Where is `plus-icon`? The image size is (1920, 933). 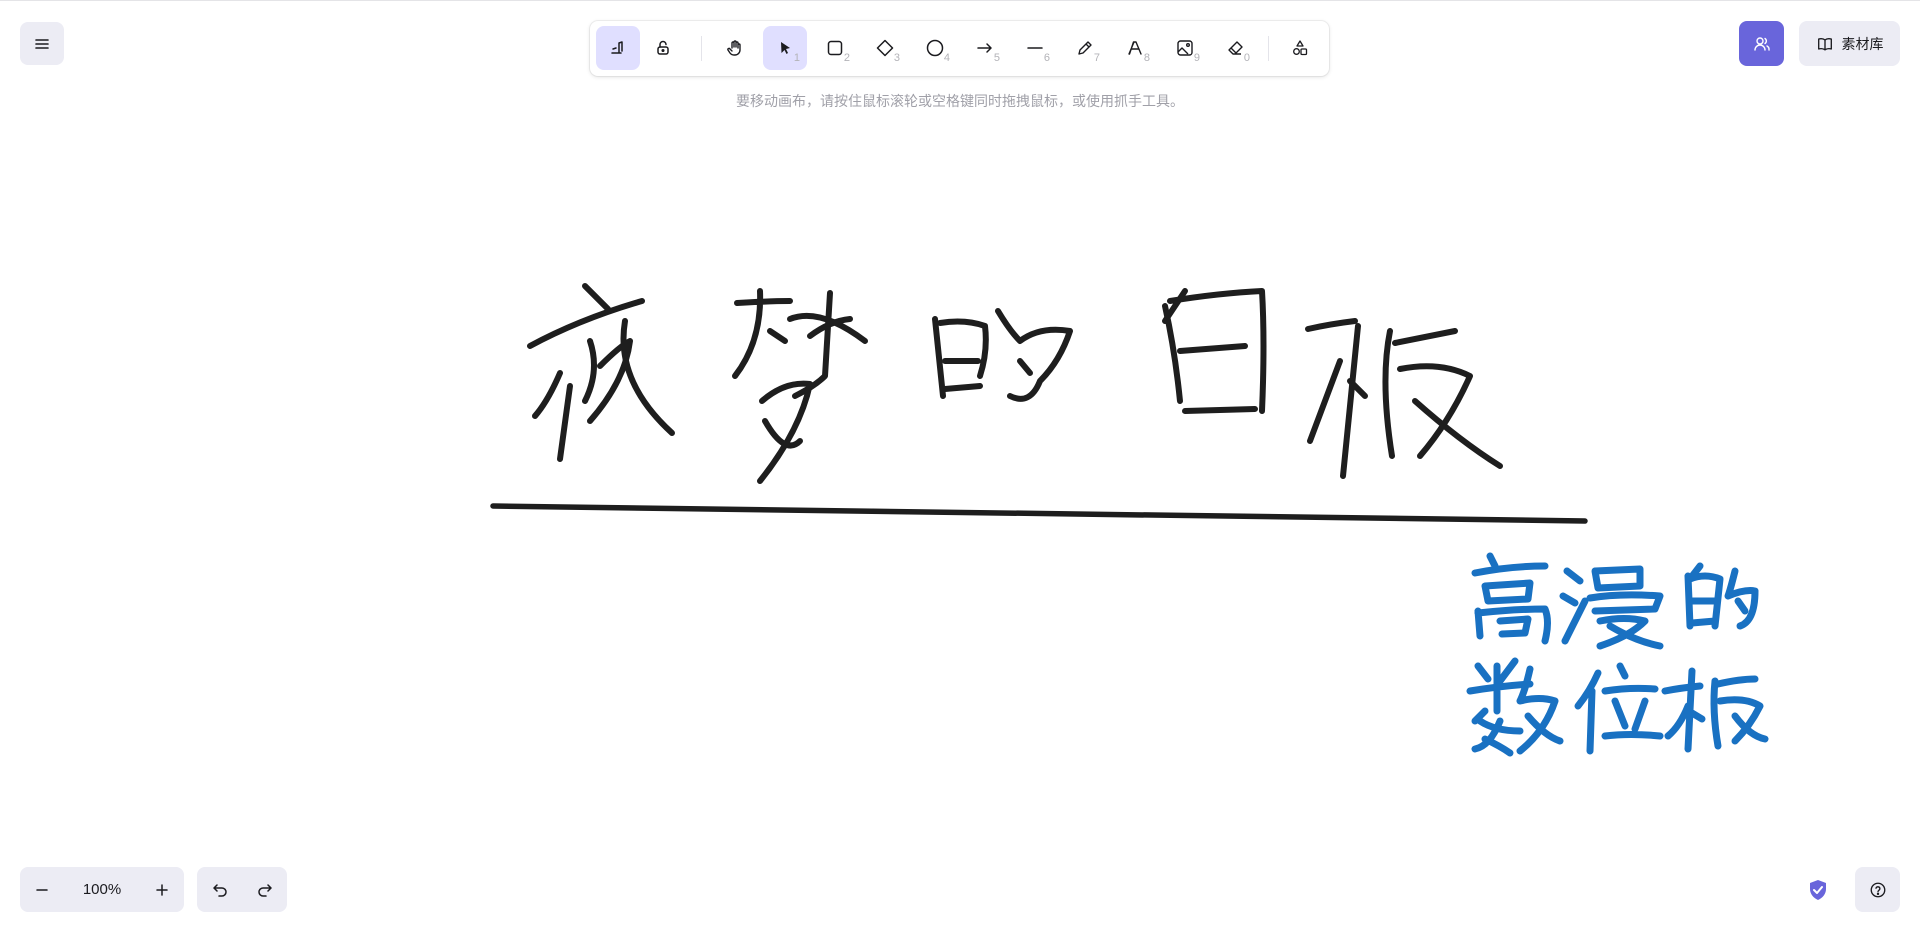
plus-icon is located at coordinates (162, 889).